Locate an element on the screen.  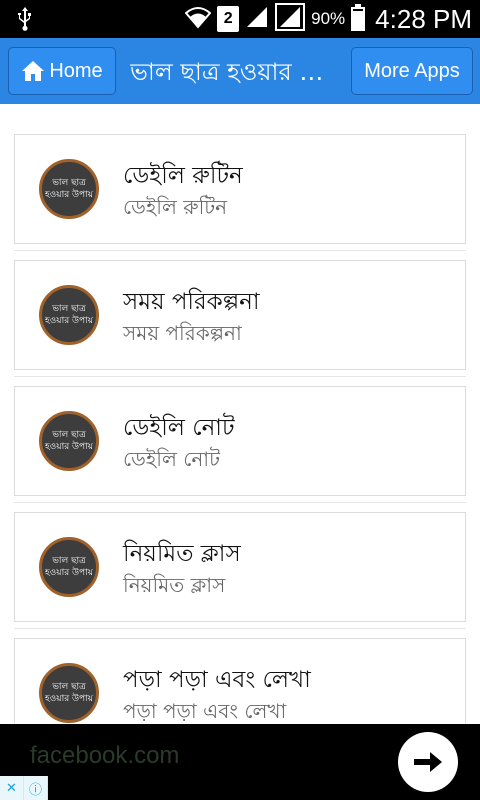
arrow-right-icon is located at coordinates (428, 762).